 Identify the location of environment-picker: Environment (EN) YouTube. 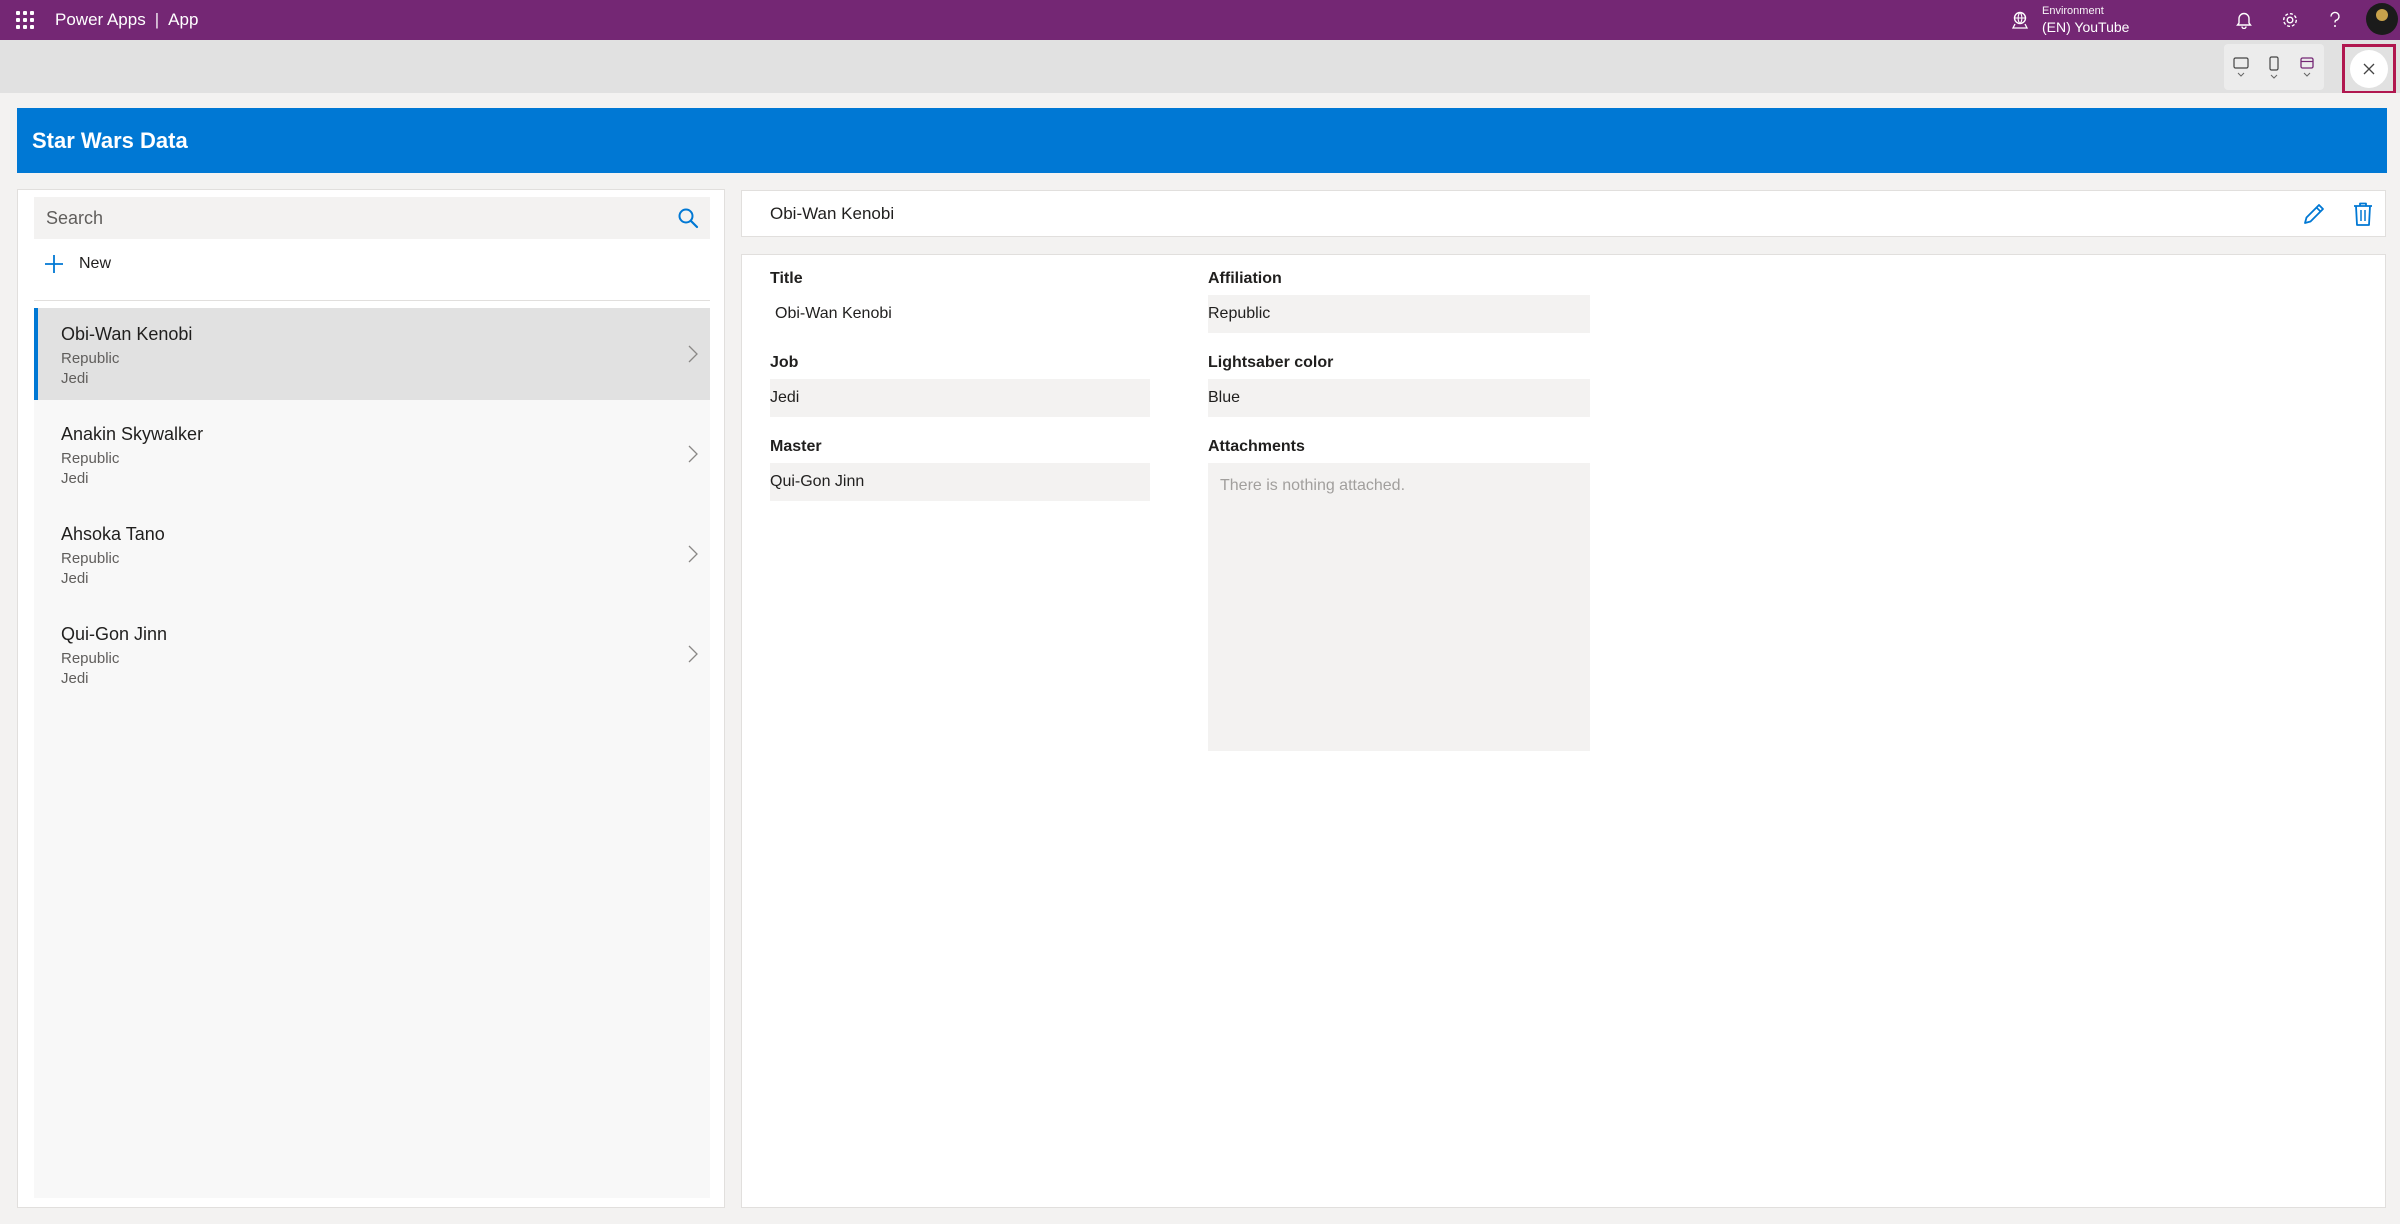
(2069, 20).